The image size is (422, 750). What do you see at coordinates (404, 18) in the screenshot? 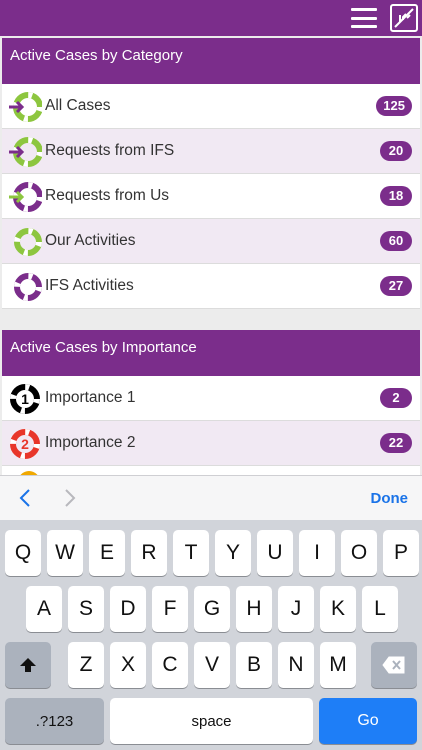
I see `ifs-logo-icon` at bounding box center [404, 18].